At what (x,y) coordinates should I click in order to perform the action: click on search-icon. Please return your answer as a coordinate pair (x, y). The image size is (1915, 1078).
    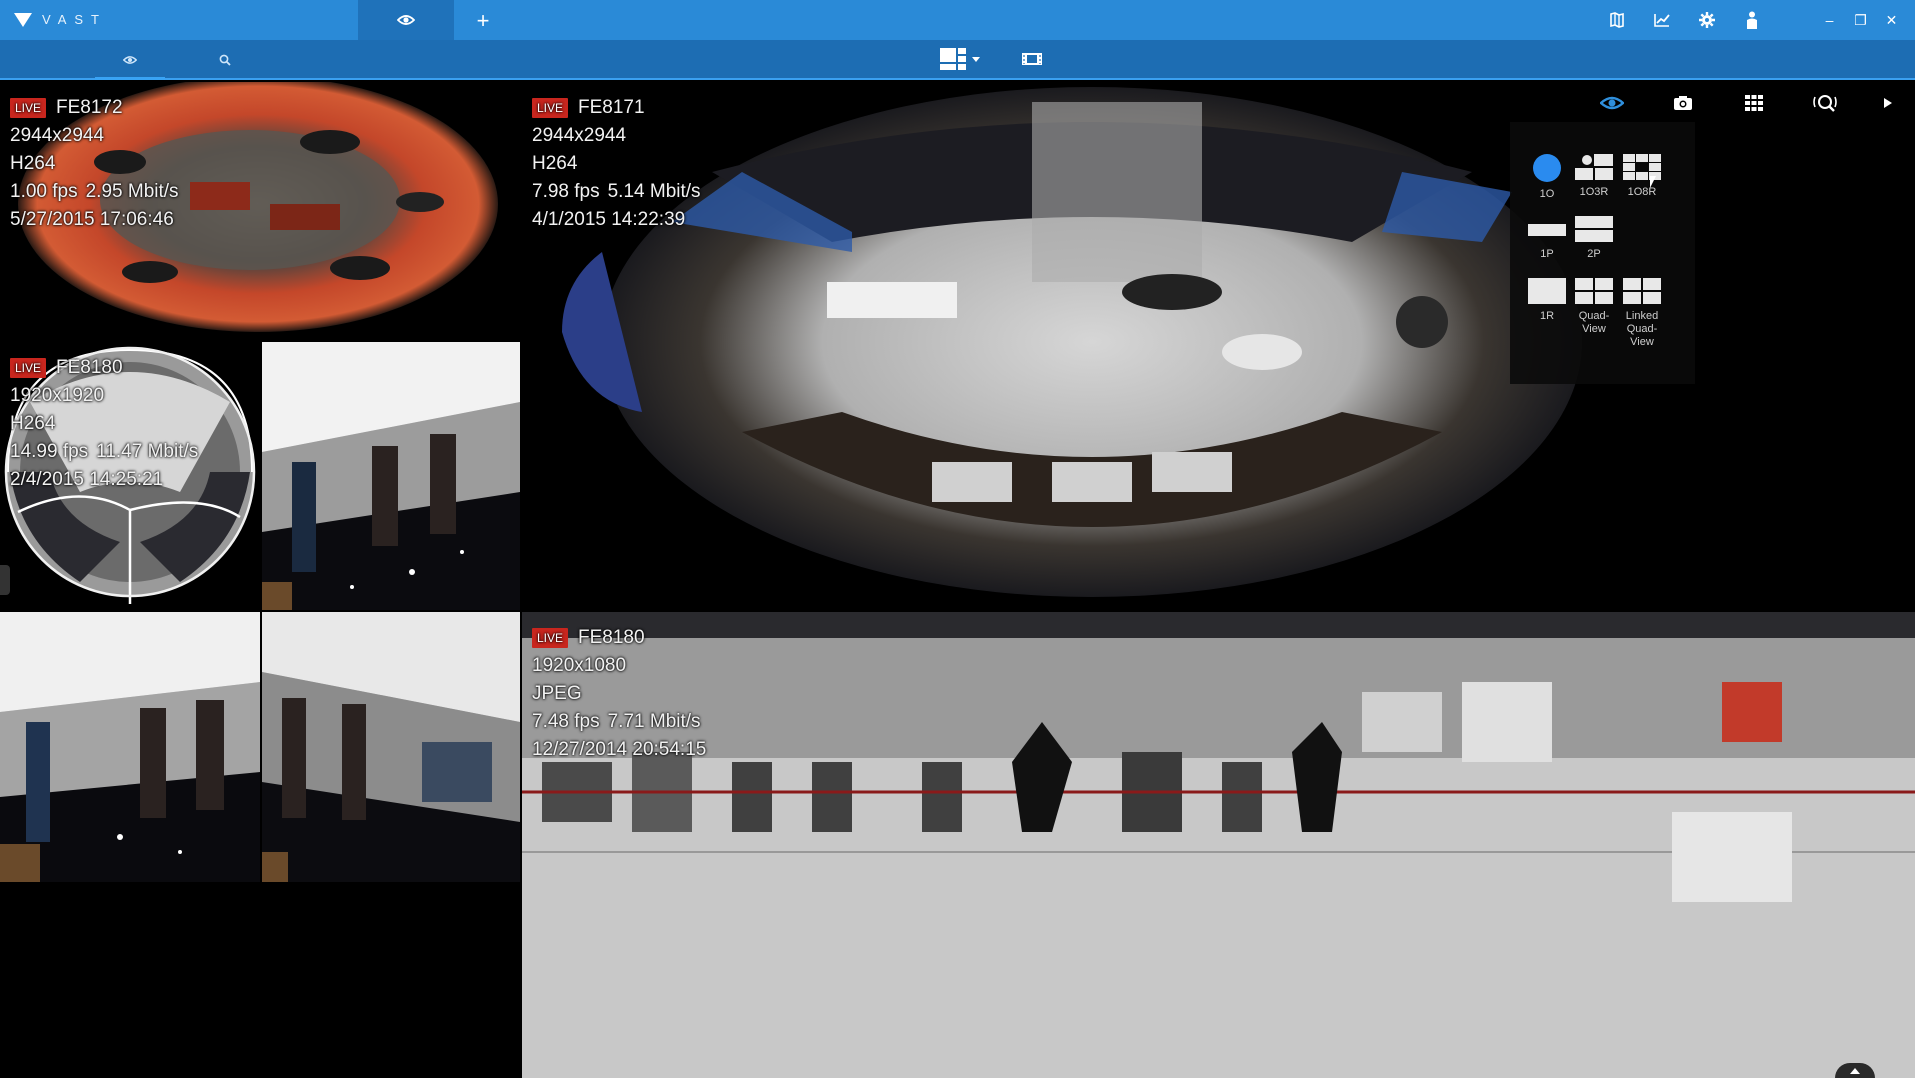
    Looking at the image, I should click on (225, 60).